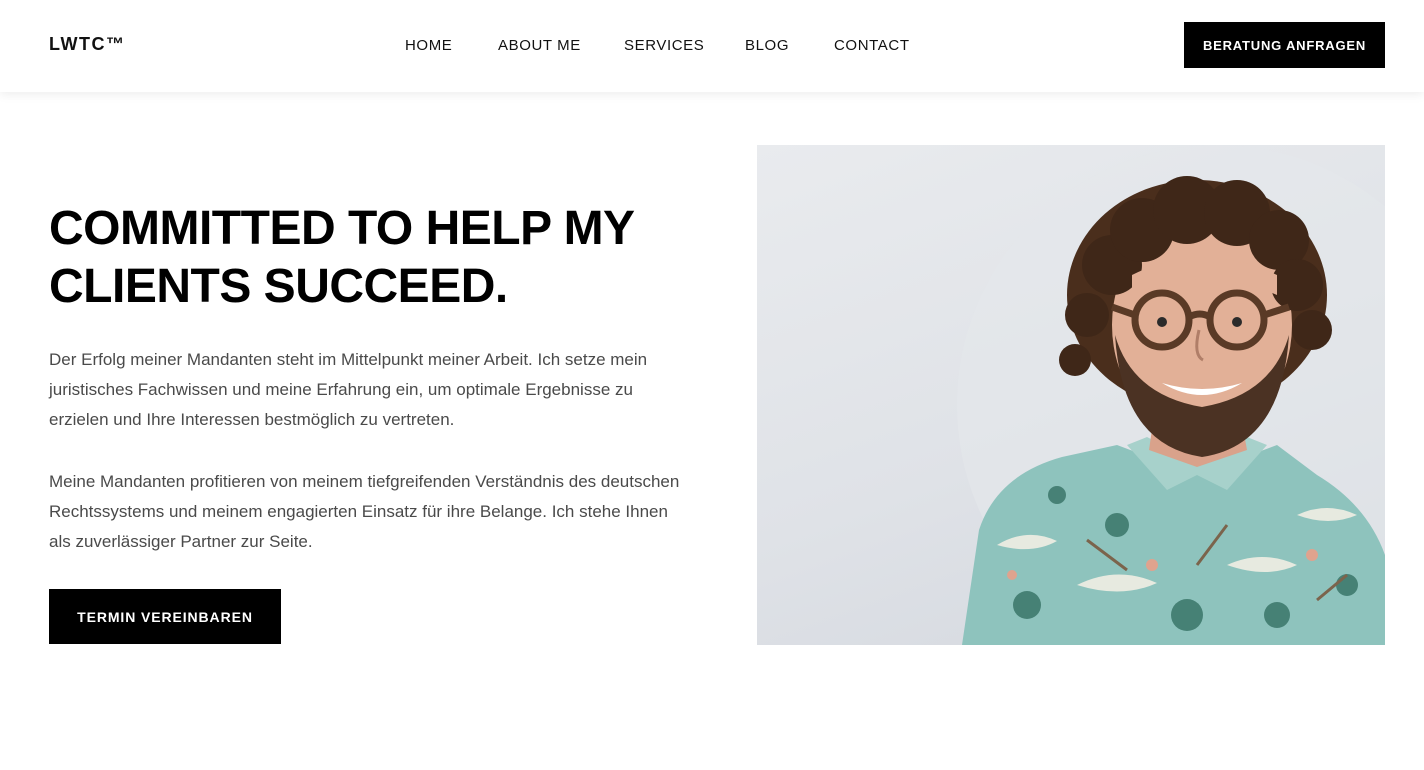  Describe the element at coordinates (539, 45) in the screenshot. I see `nav-about-me: ABOUT ME` at that location.